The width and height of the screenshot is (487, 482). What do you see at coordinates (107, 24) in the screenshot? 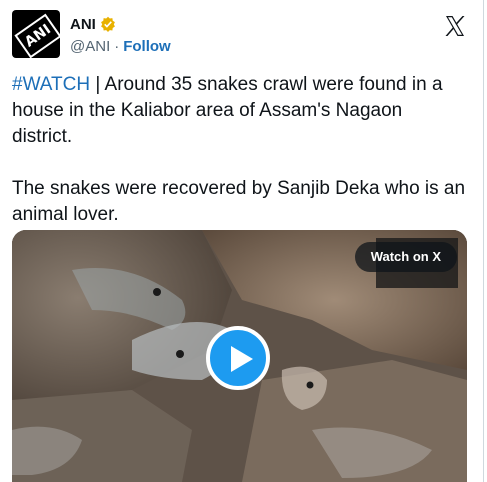
I see `verified-badge-icon` at bounding box center [107, 24].